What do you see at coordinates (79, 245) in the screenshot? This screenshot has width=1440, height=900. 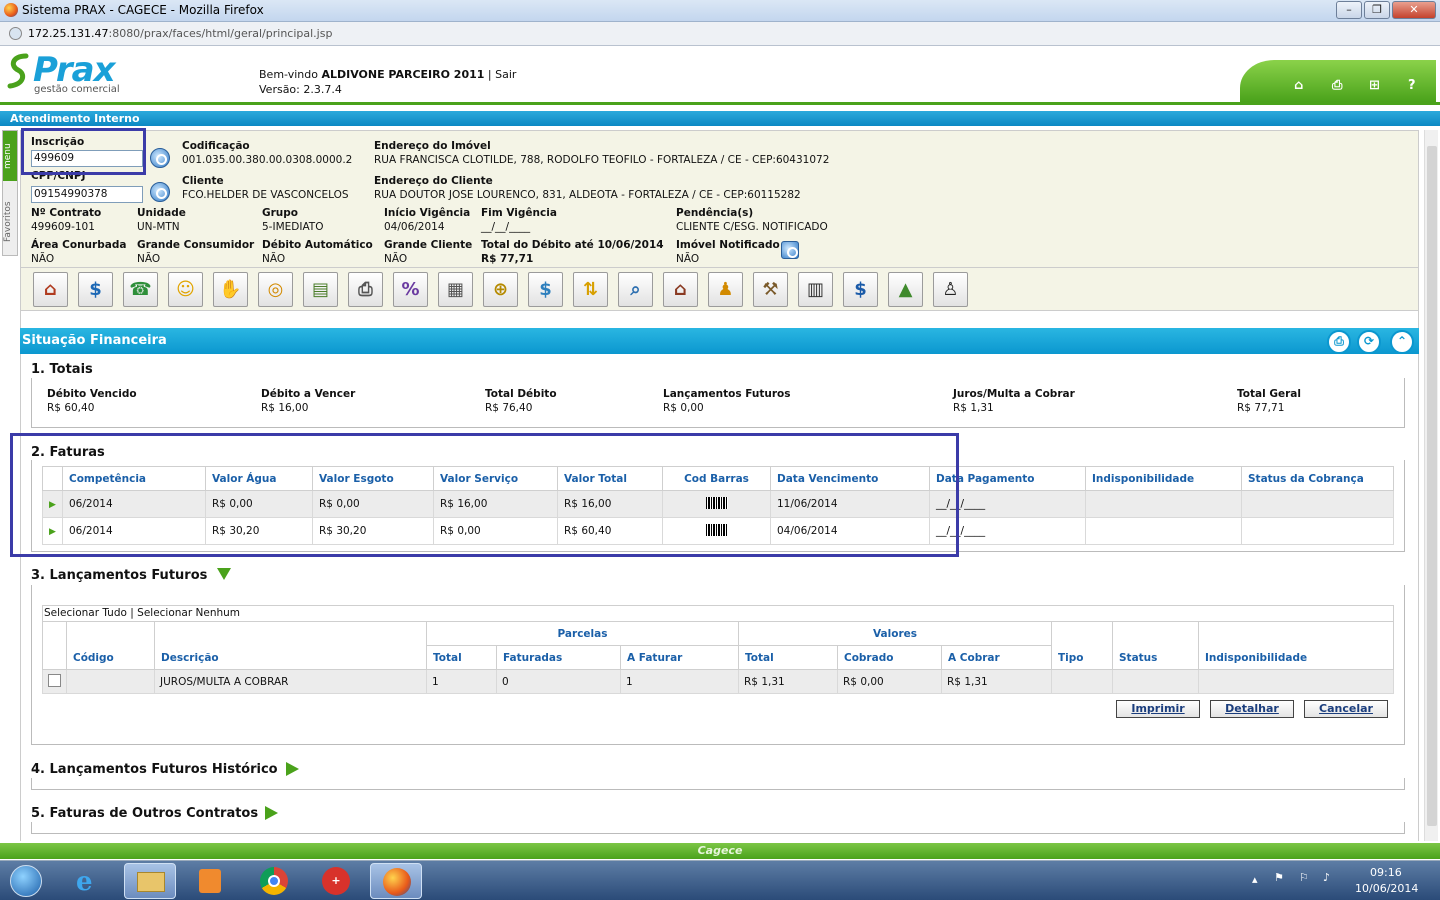 I see `area-conurbada-label: Área Conurbada` at bounding box center [79, 245].